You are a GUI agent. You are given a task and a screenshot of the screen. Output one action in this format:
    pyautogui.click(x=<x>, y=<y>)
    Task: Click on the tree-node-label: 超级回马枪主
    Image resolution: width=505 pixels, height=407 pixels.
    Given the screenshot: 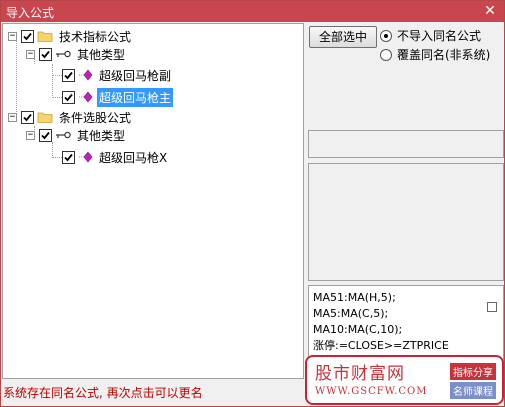 What is the action you would take?
    pyautogui.click(x=135, y=97)
    